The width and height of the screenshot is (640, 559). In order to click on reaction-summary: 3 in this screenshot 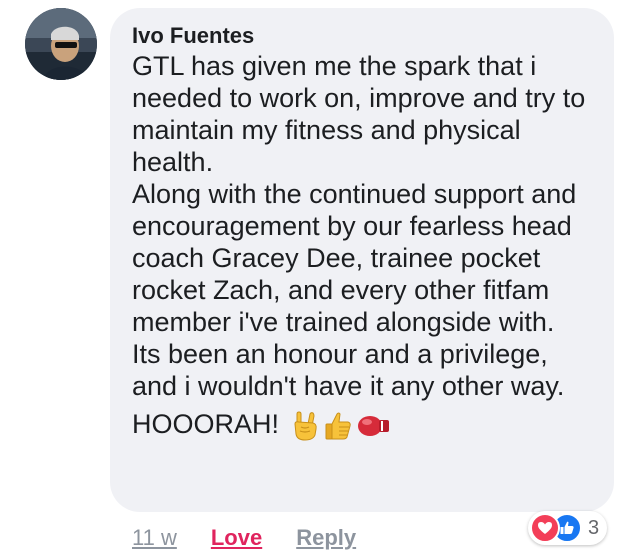, I will do `click(568, 528)`.